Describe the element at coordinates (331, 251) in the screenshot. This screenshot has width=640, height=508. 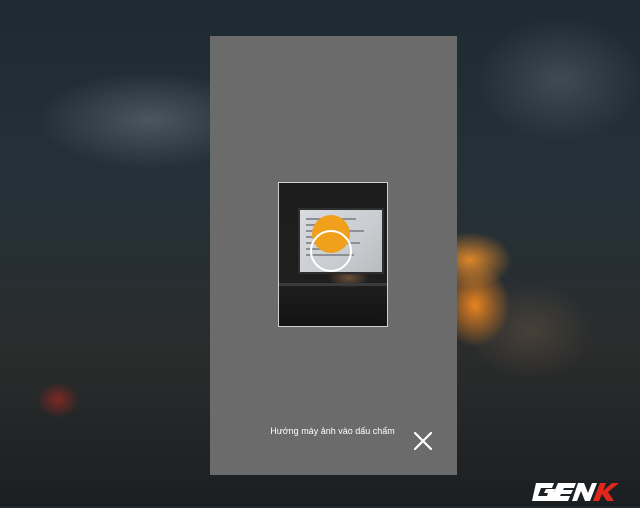
I see `aim-ring` at that location.